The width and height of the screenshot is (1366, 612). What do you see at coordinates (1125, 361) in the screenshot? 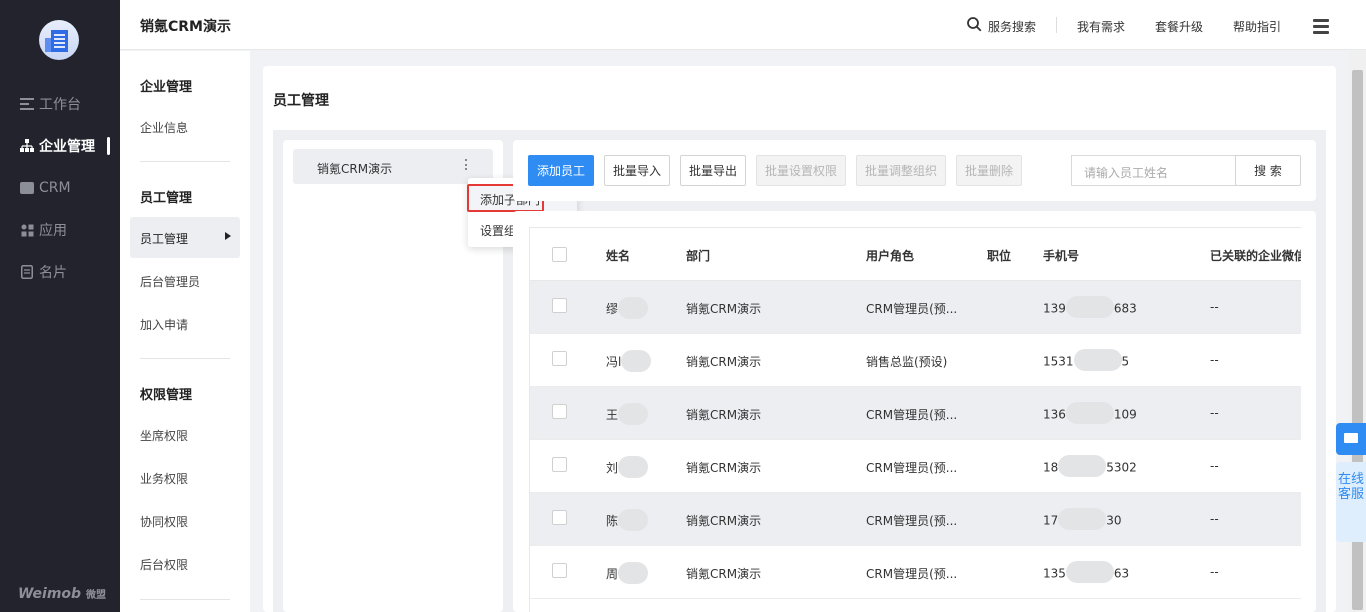
I see `cell-phone-suffix: 5` at bounding box center [1125, 361].